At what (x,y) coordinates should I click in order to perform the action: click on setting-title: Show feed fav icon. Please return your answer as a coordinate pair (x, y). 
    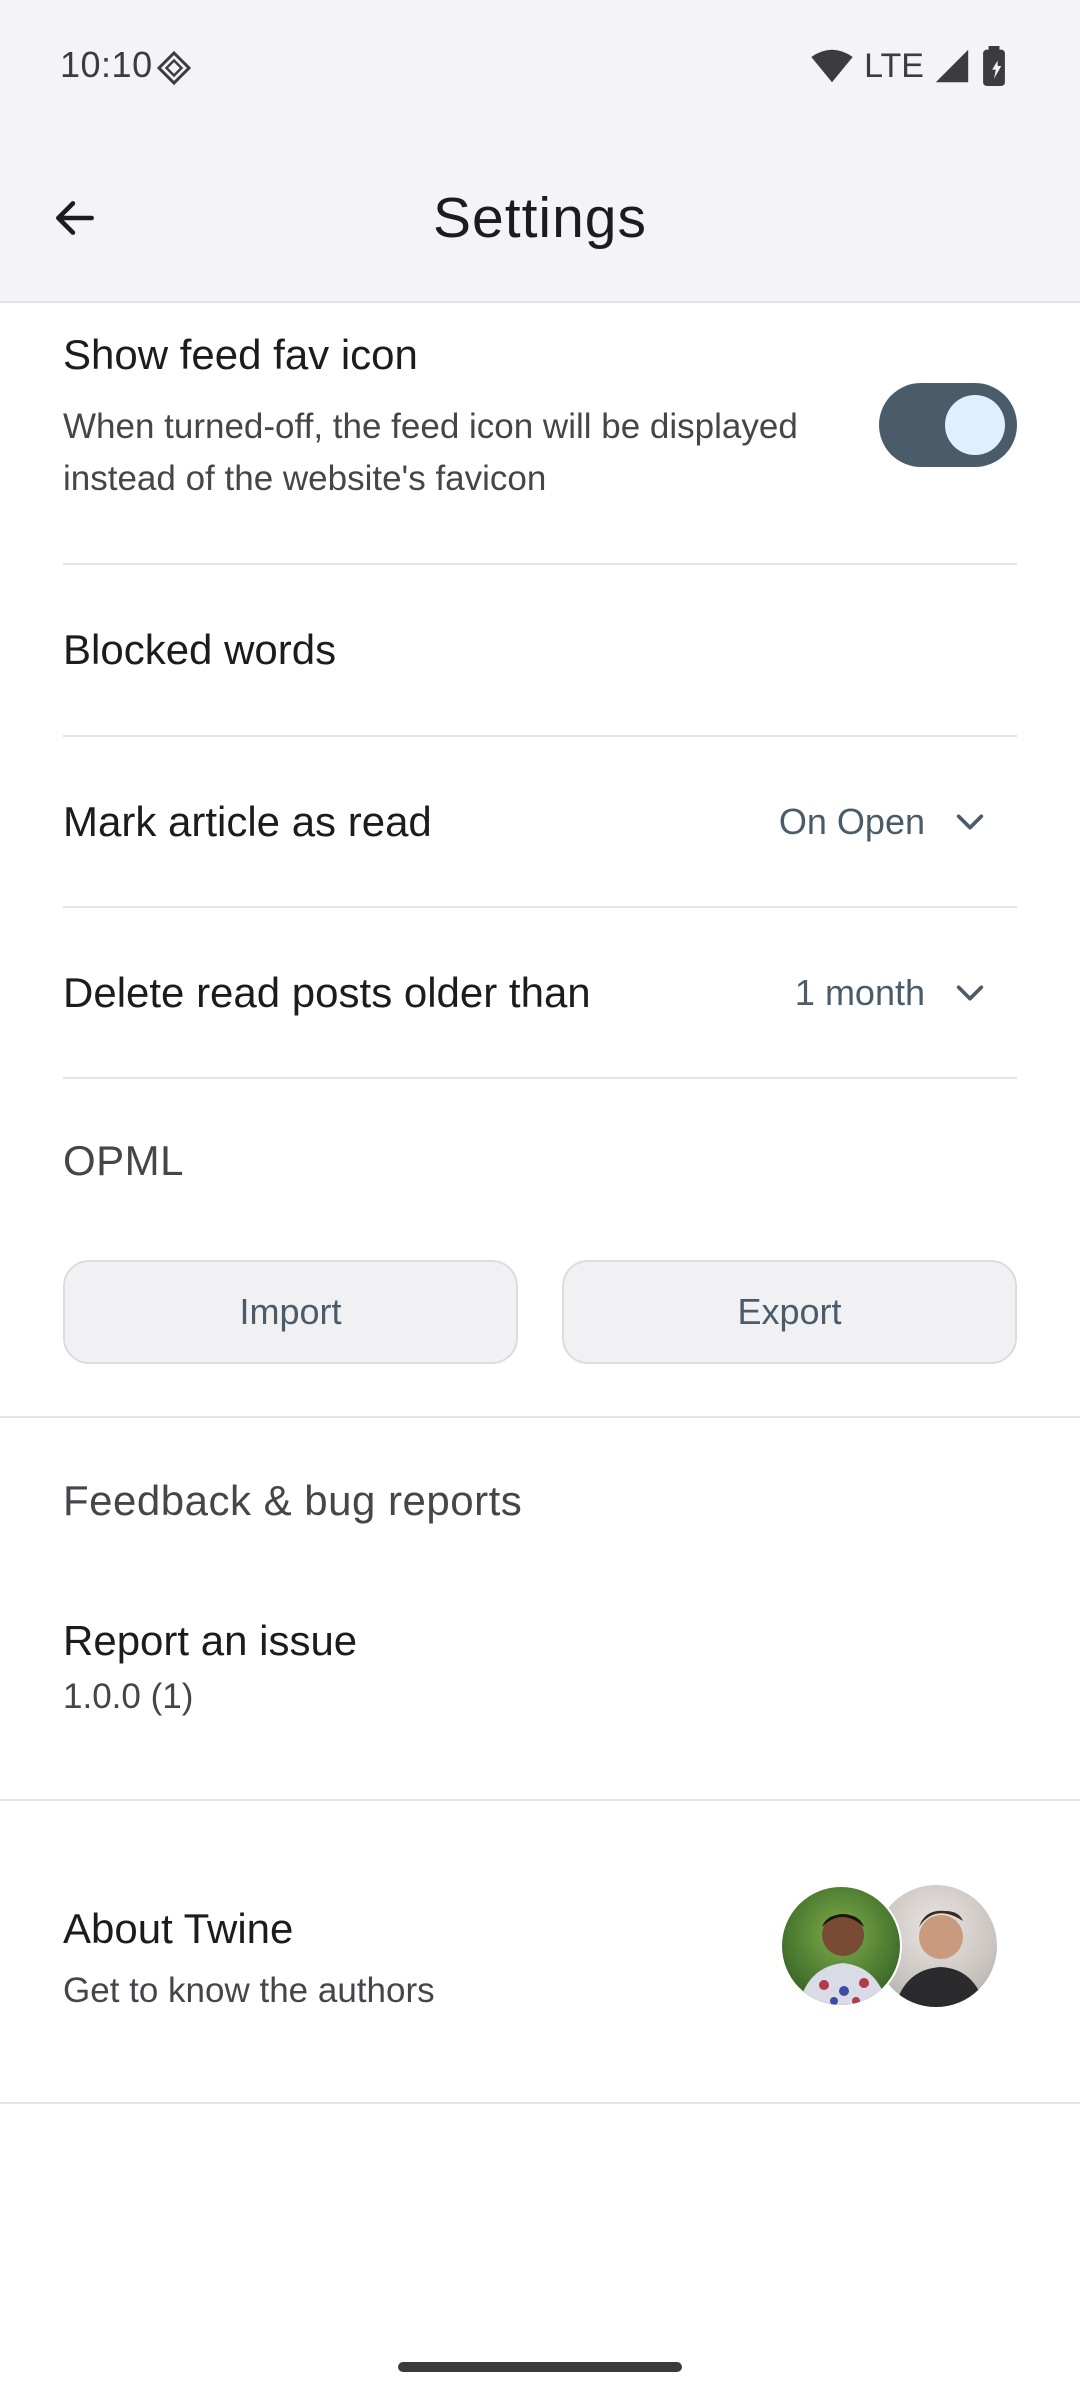
    Looking at the image, I should click on (240, 354).